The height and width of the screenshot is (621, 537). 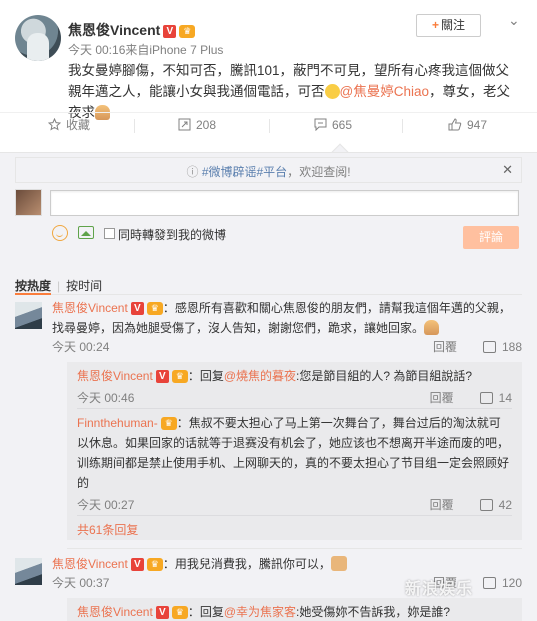 What do you see at coordinates (453, 25) in the screenshot?
I see `follow-label: 關注` at bounding box center [453, 25].